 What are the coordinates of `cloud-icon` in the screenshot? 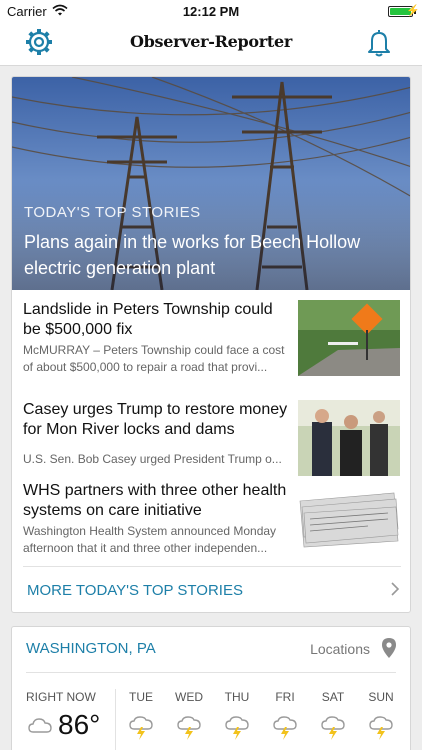 It's located at (40, 725).